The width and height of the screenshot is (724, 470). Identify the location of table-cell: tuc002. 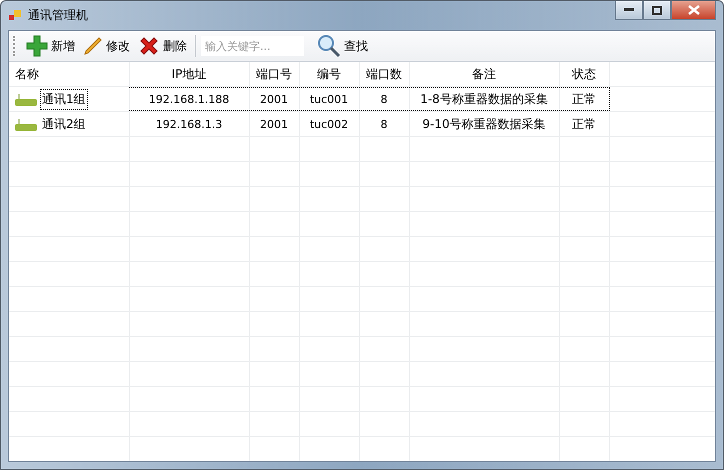
(329, 124).